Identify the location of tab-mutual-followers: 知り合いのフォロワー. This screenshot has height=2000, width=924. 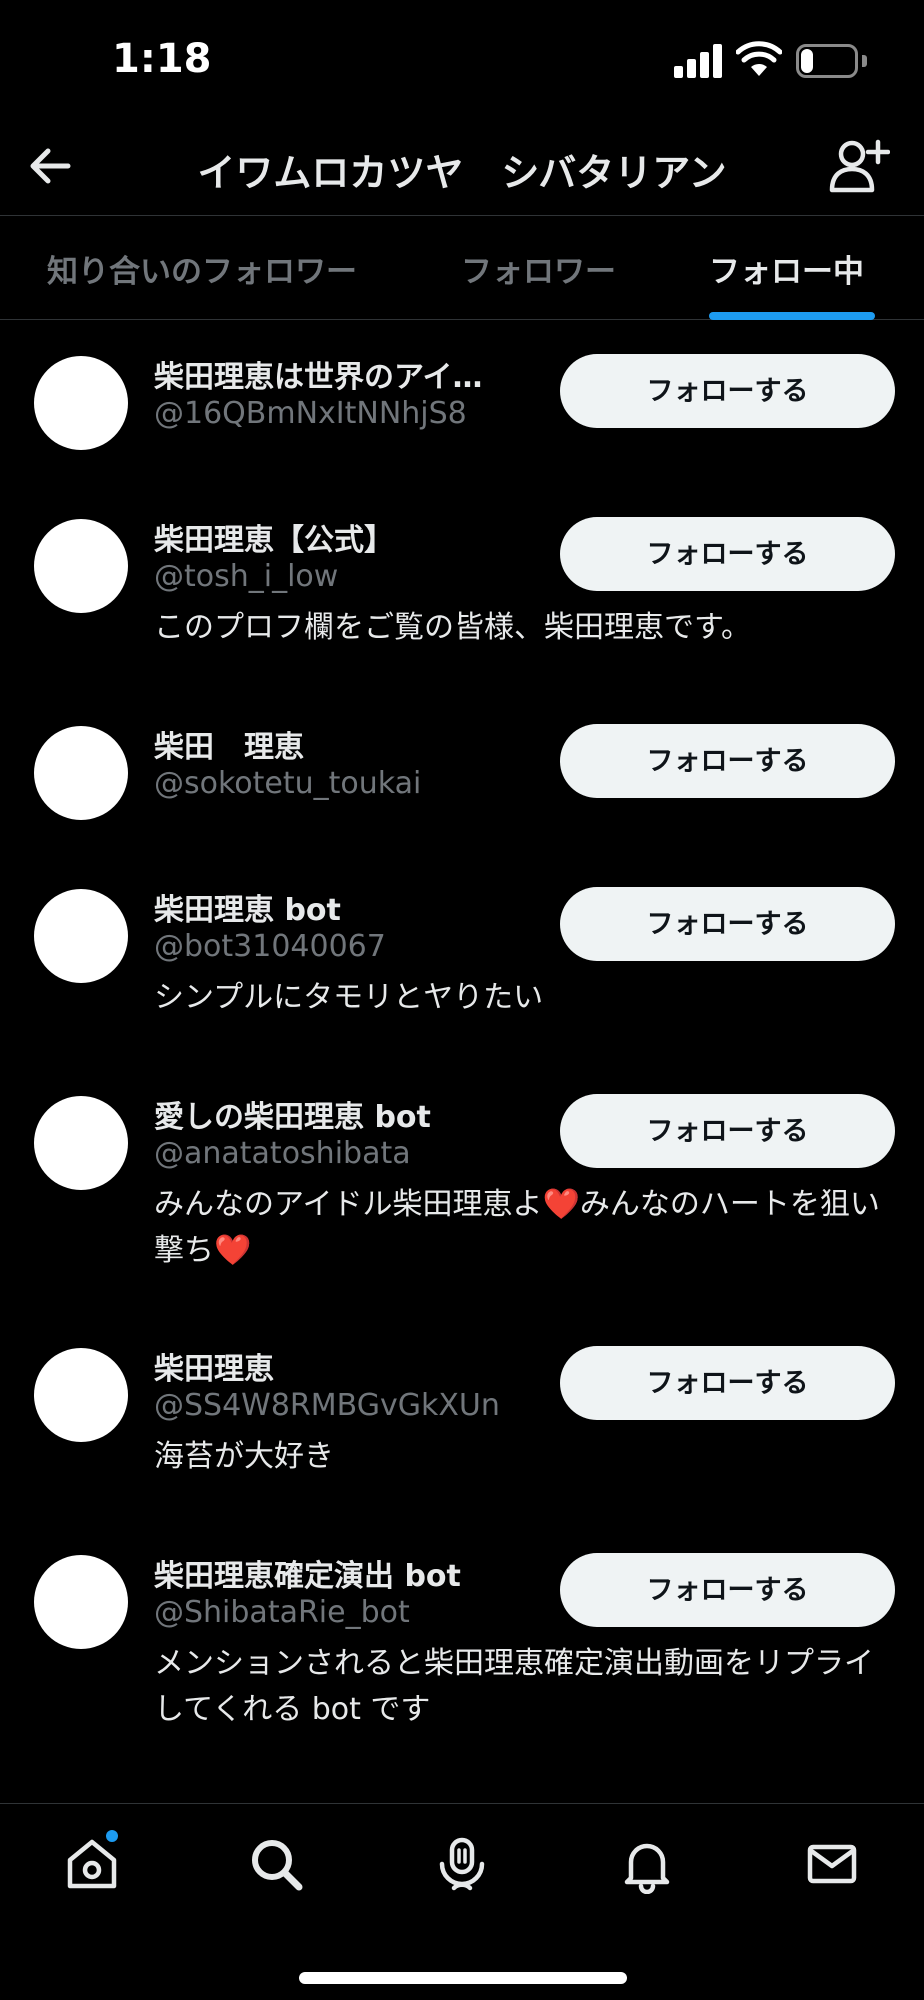
(202, 268).